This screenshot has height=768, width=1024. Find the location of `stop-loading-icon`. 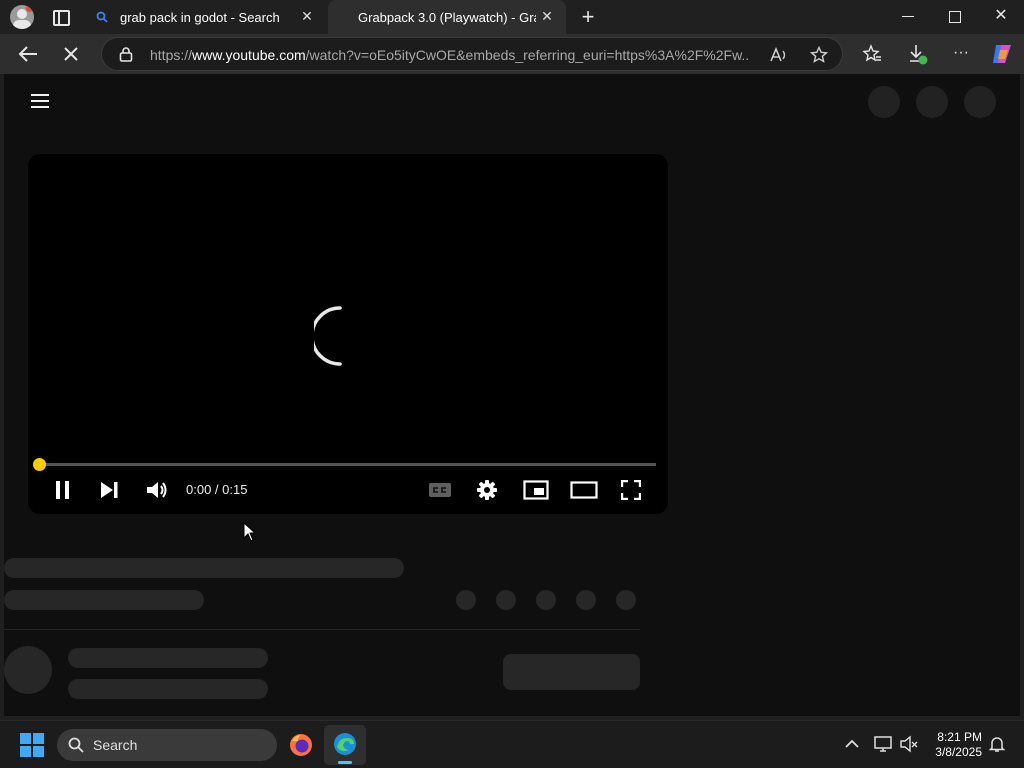

stop-loading-icon is located at coordinates (71, 54).